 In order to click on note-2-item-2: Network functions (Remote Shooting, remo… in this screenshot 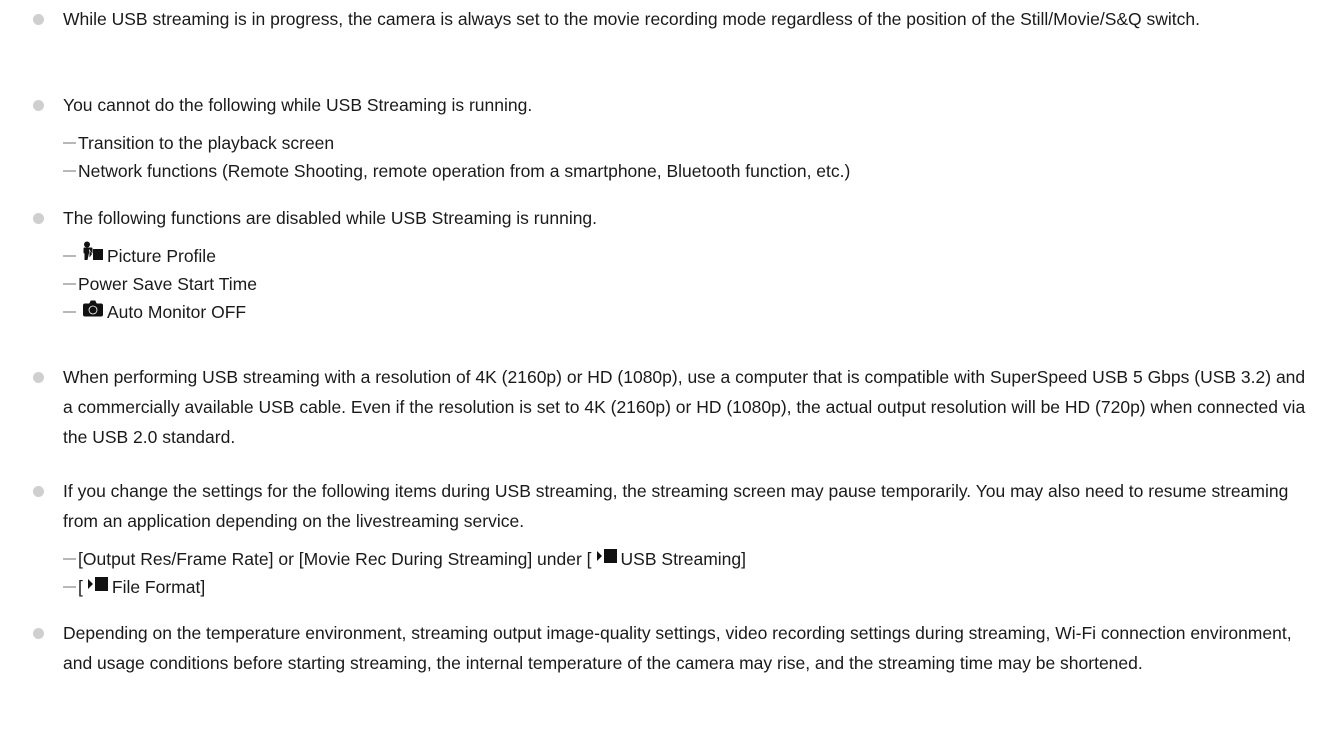, I will do `click(456, 171)`.